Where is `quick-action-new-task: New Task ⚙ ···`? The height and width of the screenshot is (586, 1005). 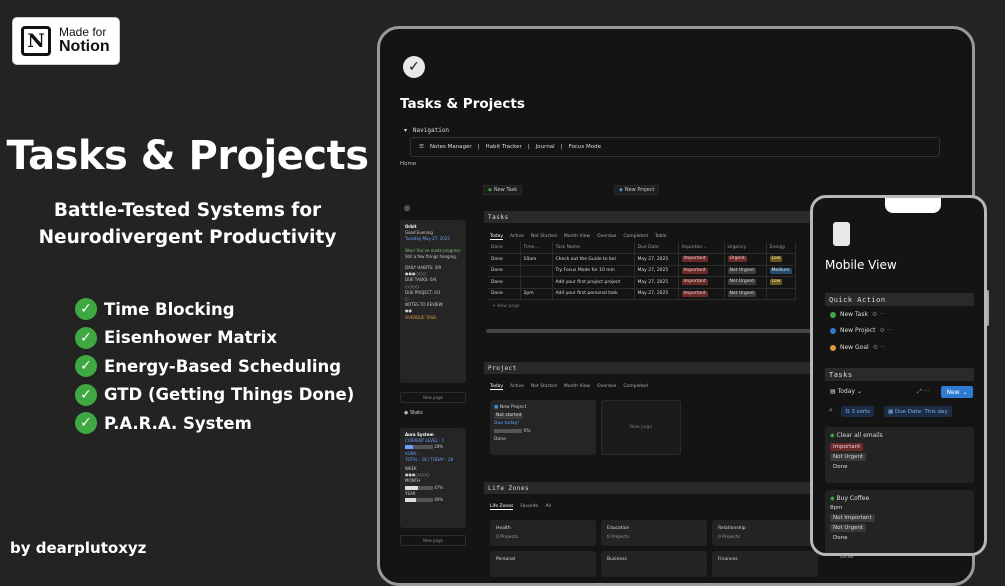 quick-action-new-task: New Task ⚙ ··· is located at coordinates (857, 314).